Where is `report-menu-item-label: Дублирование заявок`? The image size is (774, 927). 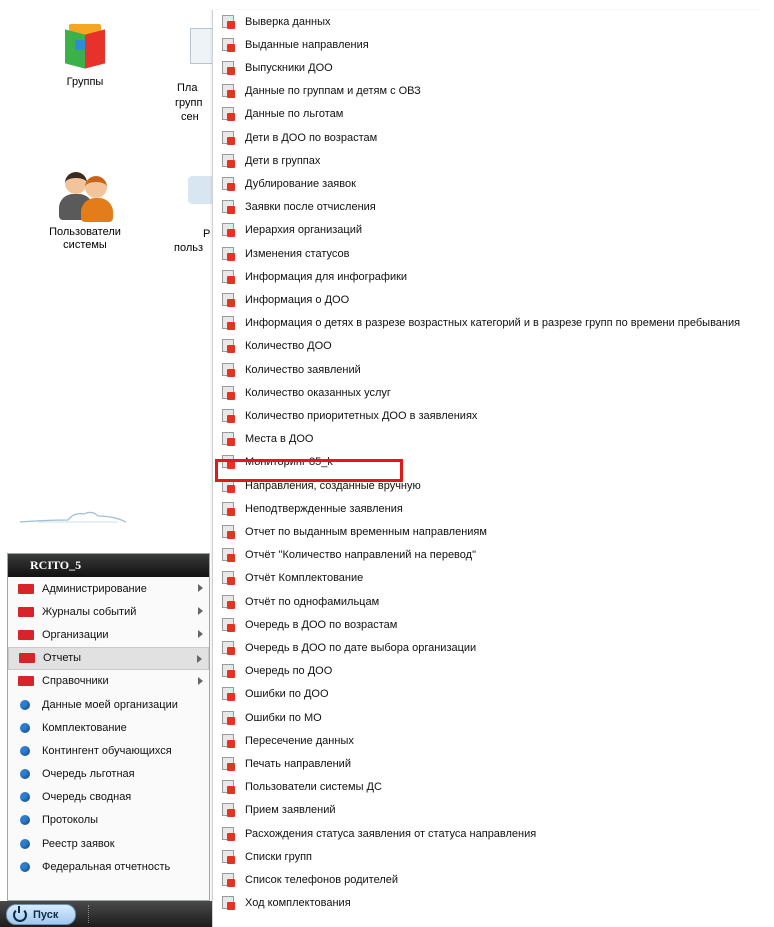
report-menu-item-label: Дублирование заявок is located at coordinates (300, 183).